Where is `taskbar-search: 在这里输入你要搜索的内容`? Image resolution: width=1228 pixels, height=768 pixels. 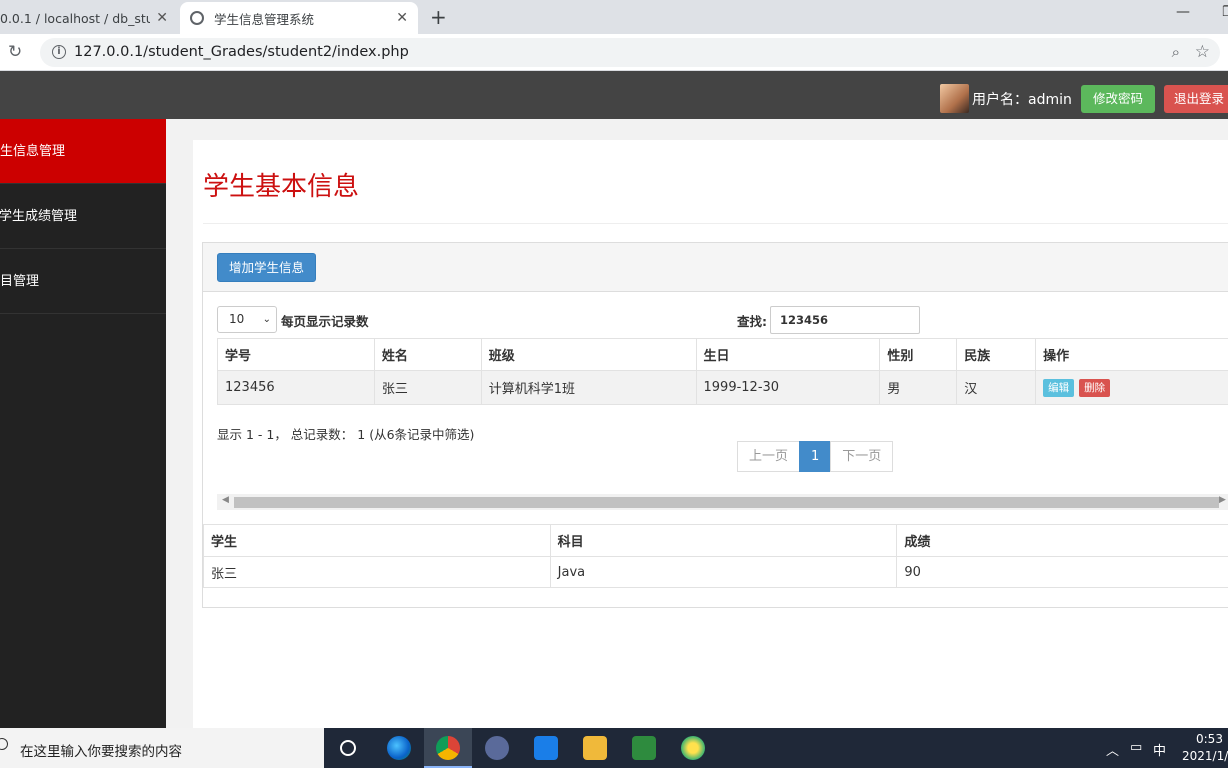
taskbar-search: 在这里输入你要搜索的内容 is located at coordinates (162, 748).